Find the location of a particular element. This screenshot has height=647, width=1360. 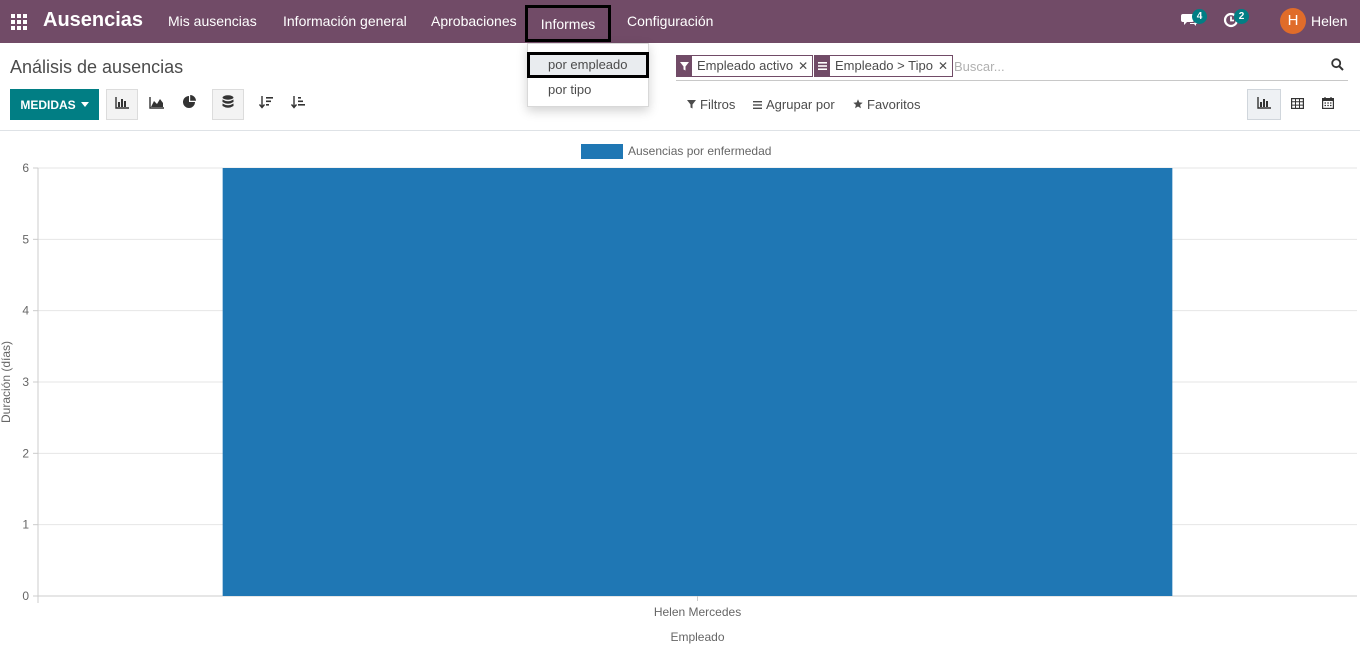

filters-button: Filtros is located at coordinates (711, 104).